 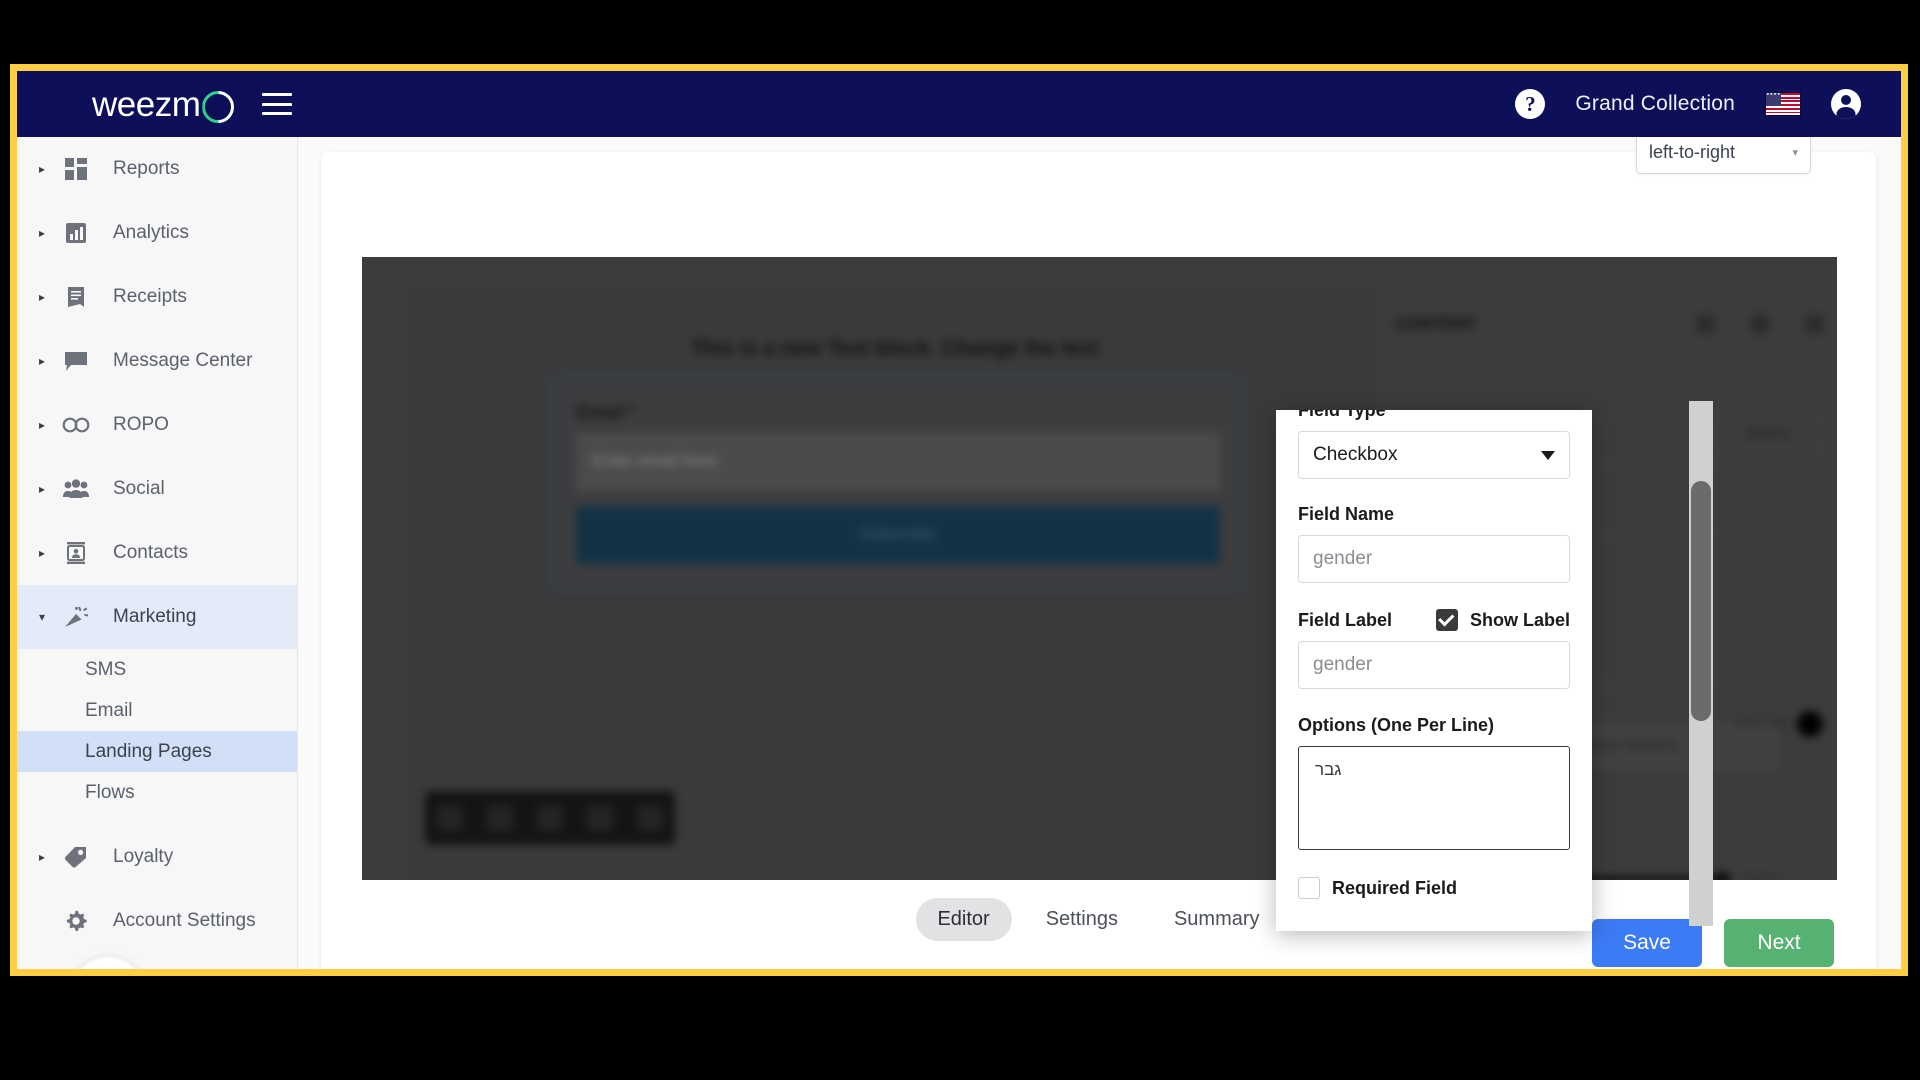 I want to click on required-field-checkbox, so click(x=1309, y=888).